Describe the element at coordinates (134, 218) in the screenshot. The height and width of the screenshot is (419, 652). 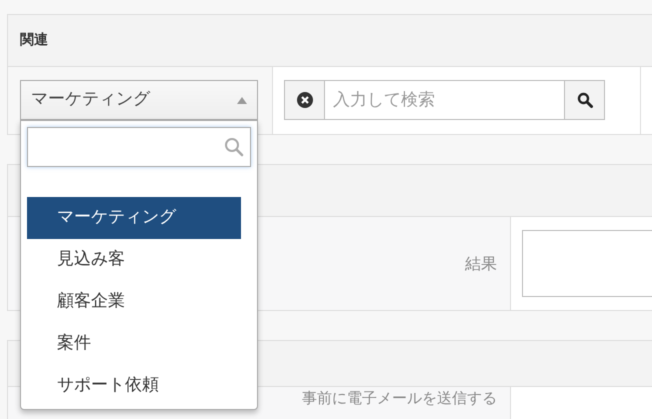
I see `dropdown-option: マーケティング` at that location.